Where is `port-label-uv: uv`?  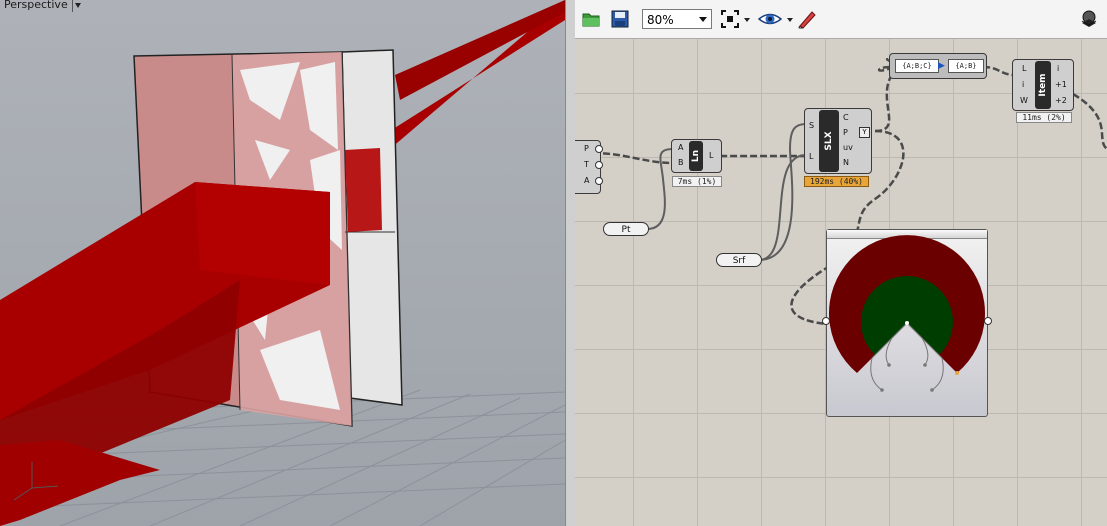 port-label-uv: uv is located at coordinates (848, 147).